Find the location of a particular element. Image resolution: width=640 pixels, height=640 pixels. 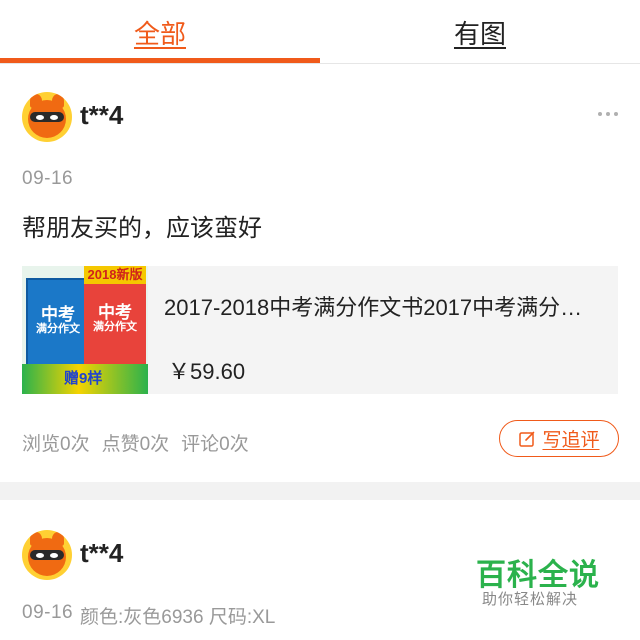

write-followup-label: 写追评 is located at coordinates (571, 440).